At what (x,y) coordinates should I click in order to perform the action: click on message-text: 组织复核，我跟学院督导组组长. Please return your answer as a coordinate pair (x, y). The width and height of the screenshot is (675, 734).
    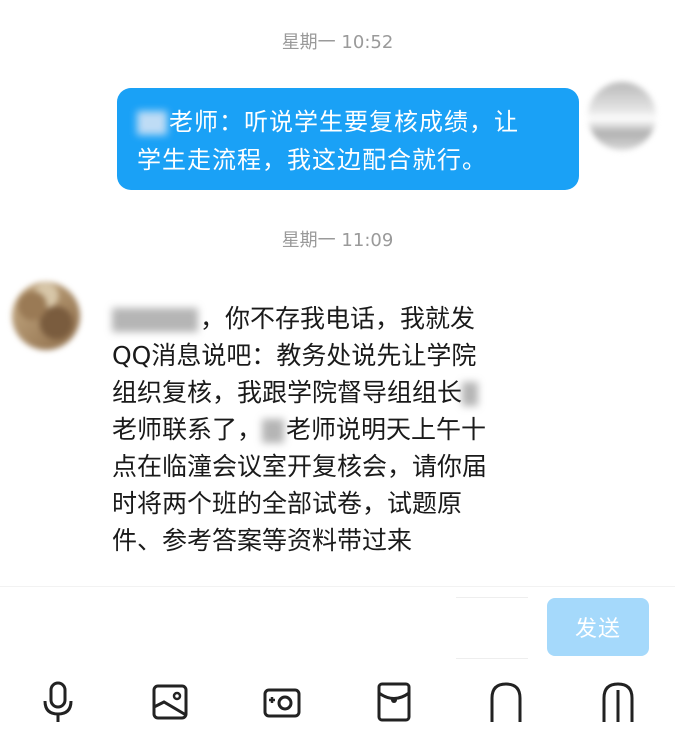
    Looking at the image, I should click on (287, 392).